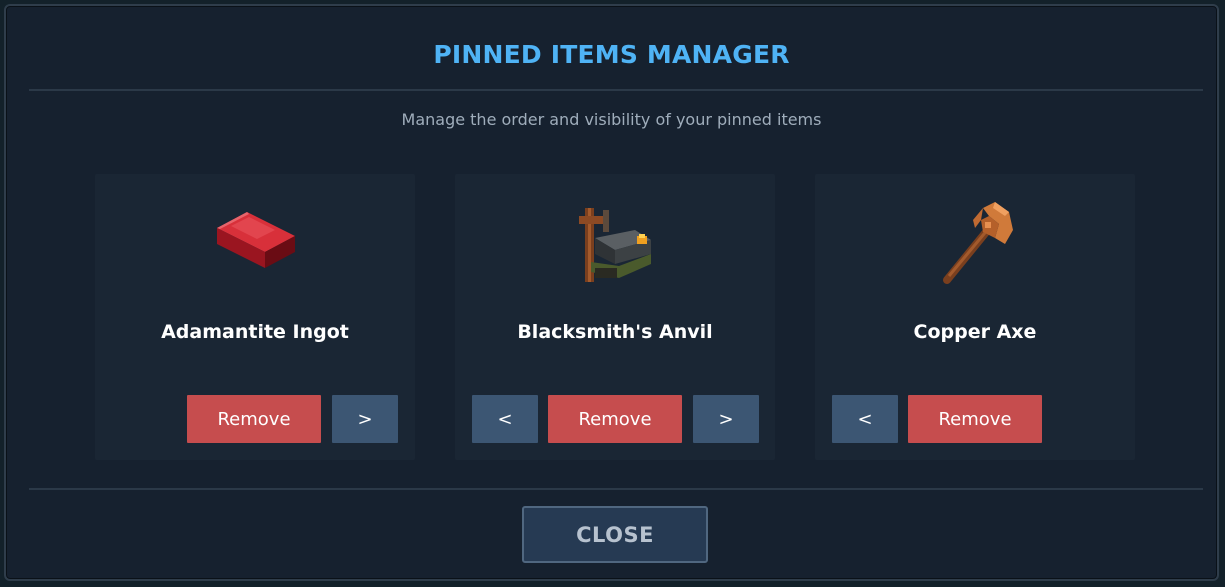 This screenshot has width=1225, height=587. I want to click on close-button: CLOSE, so click(615, 534).